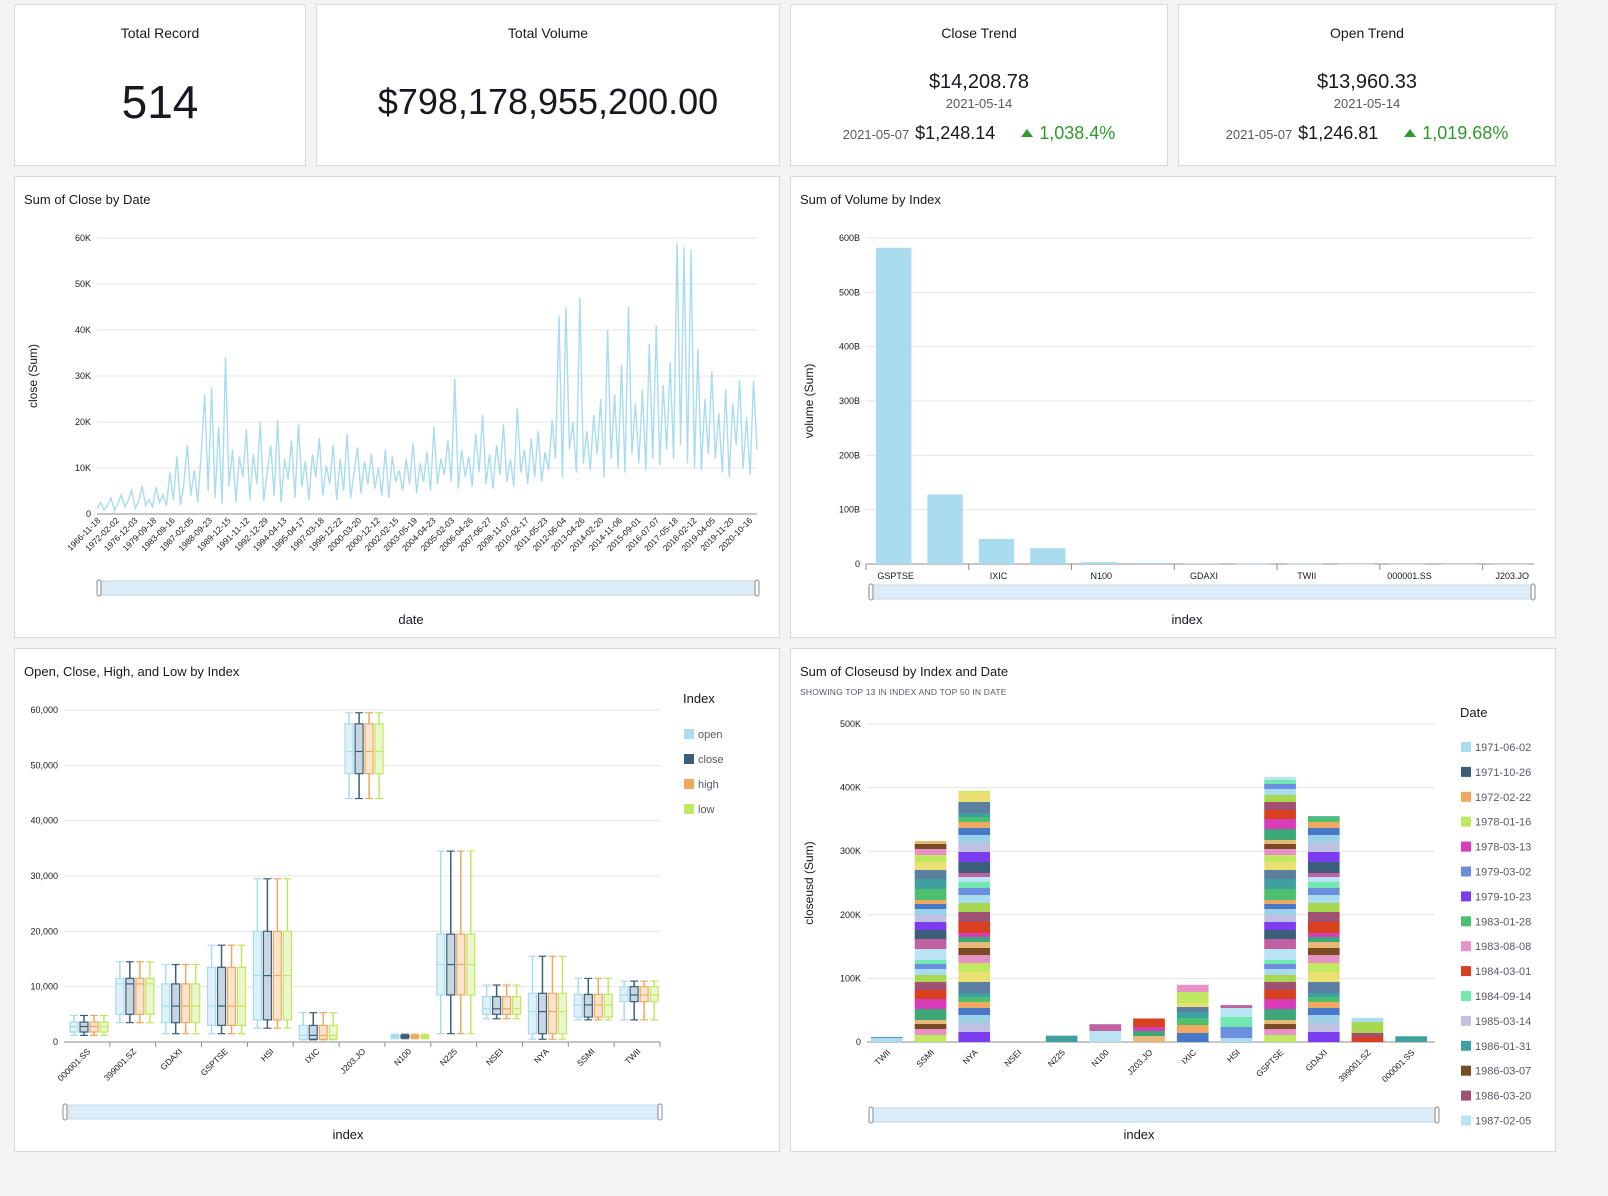 The width and height of the screenshot is (1608, 1196). I want to click on scroll-handle-left, so click(99, 588).